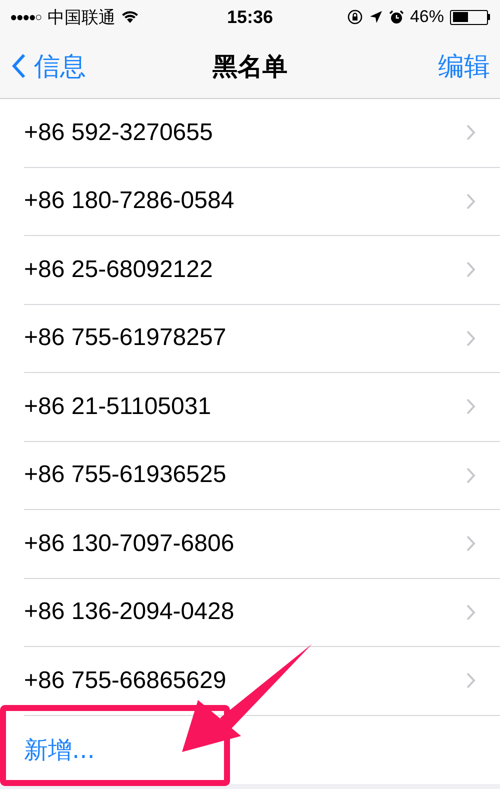 This screenshot has height=789, width=500. What do you see at coordinates (262, 476) in the screenshot?
I see `blocked-number-row: +86 755-61936525` at bounding box center [262, 476].